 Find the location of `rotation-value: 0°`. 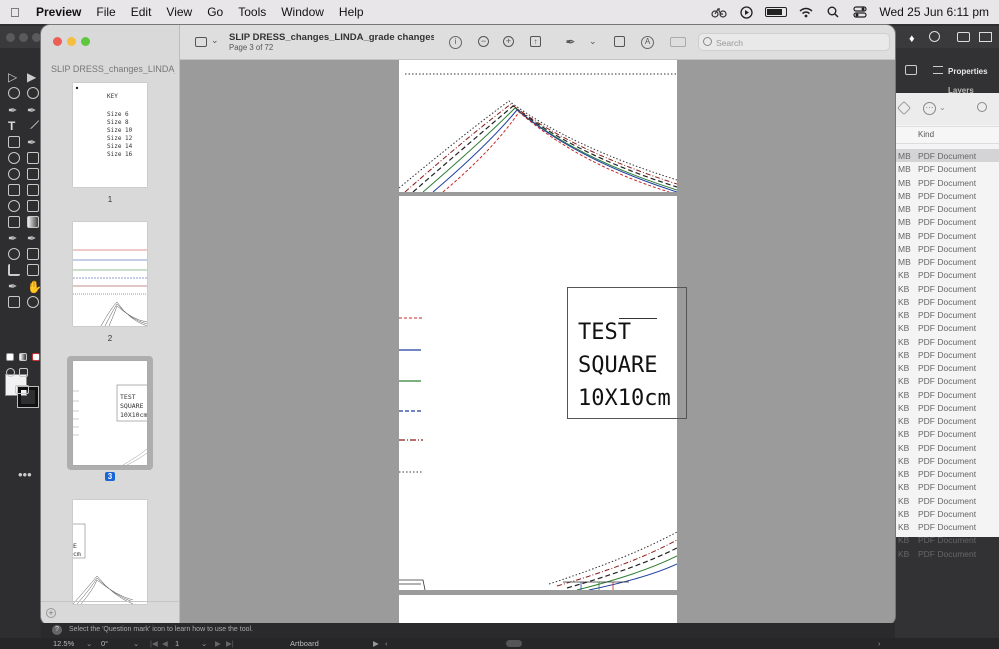

rotation-value: 0° is located at coordinates (104, 643).